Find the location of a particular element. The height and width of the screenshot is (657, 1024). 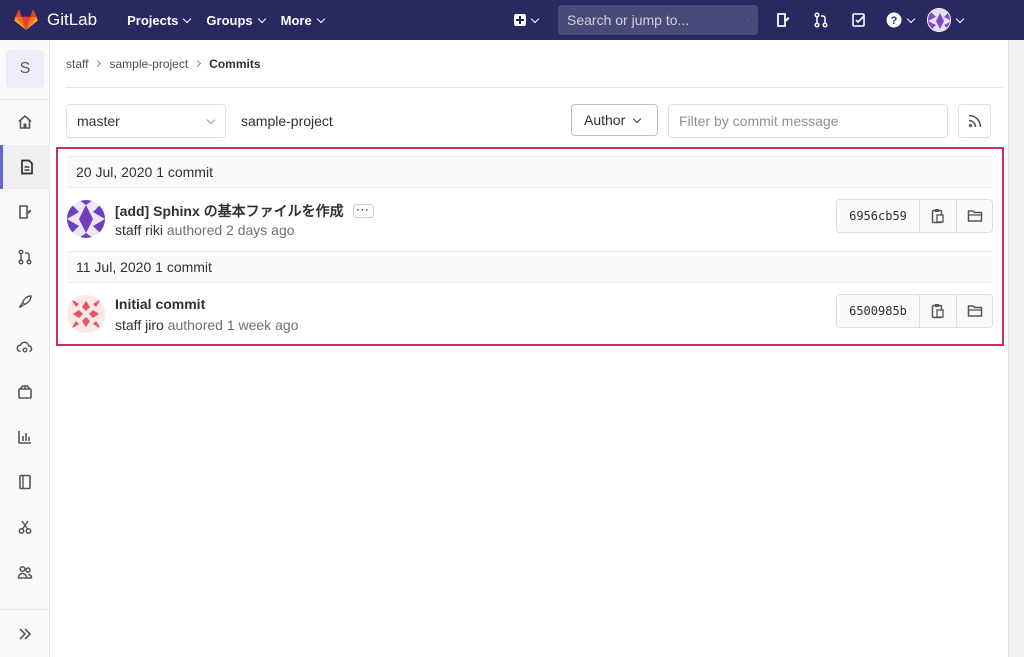

commit-message-filter-input is located at coordinates (808, 121).